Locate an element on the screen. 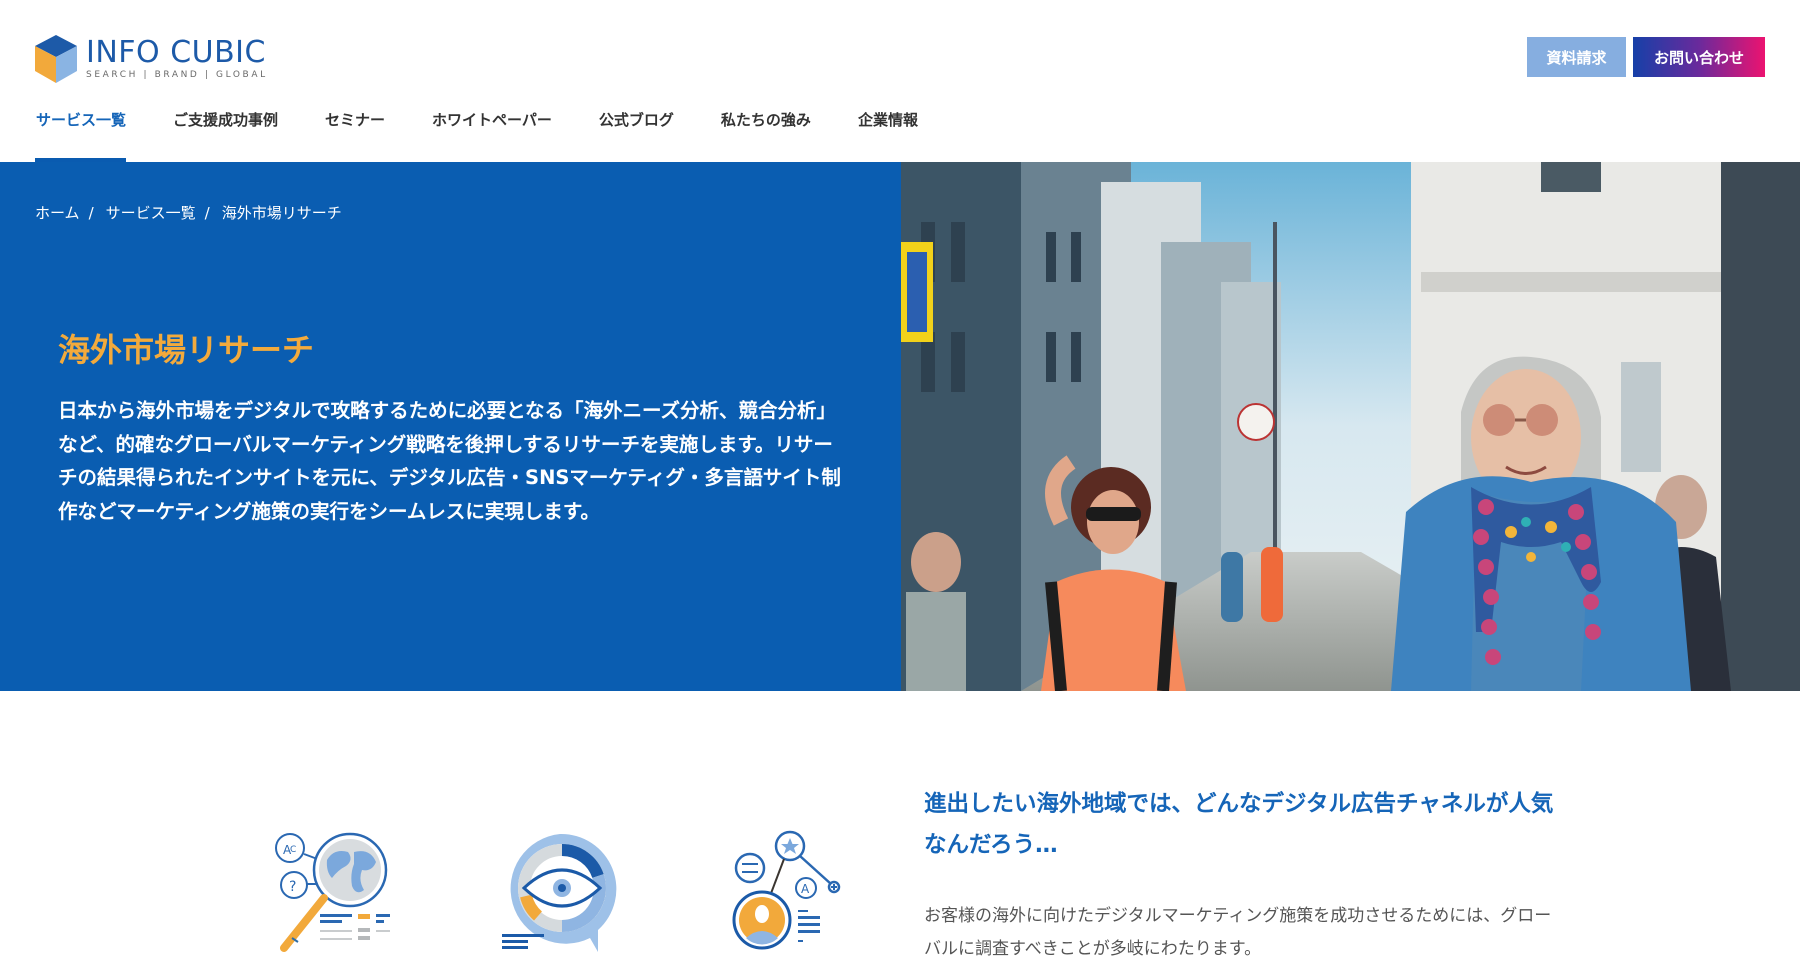 The width and height of the screenshot is (1800, 972). nav-item-company: 企業情報 is located at coordinates (888, 135).